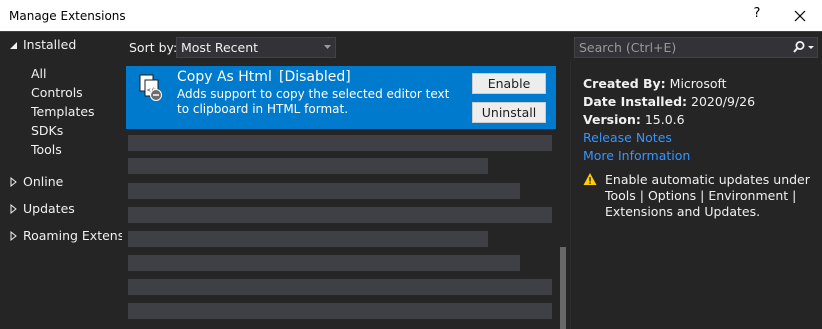  I want to click on extension-name: Copy As Html, so click(224, 77).